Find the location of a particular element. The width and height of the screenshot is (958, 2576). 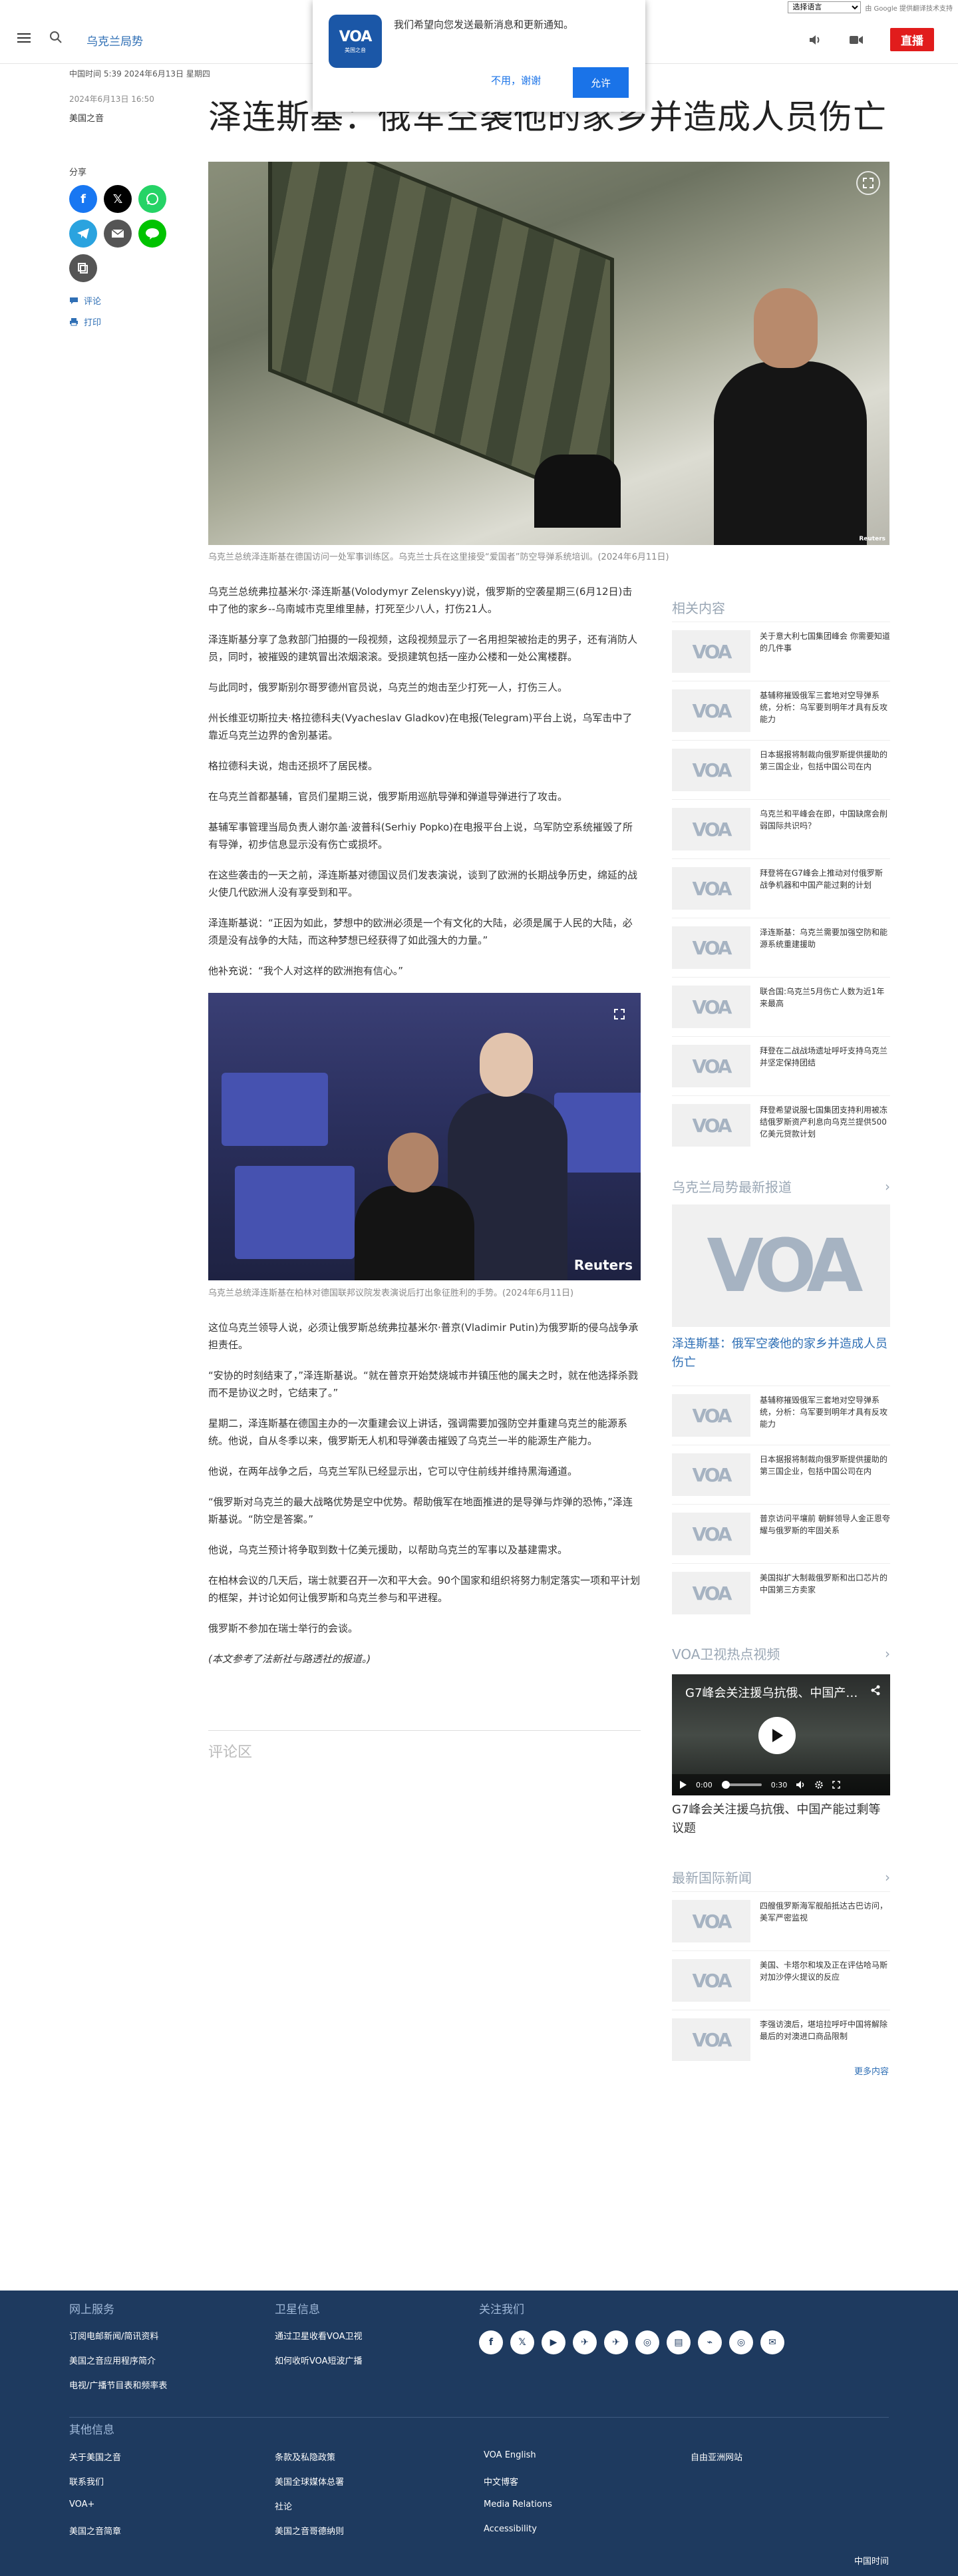

telegram-share-icon is located at coordinates (83, 234).